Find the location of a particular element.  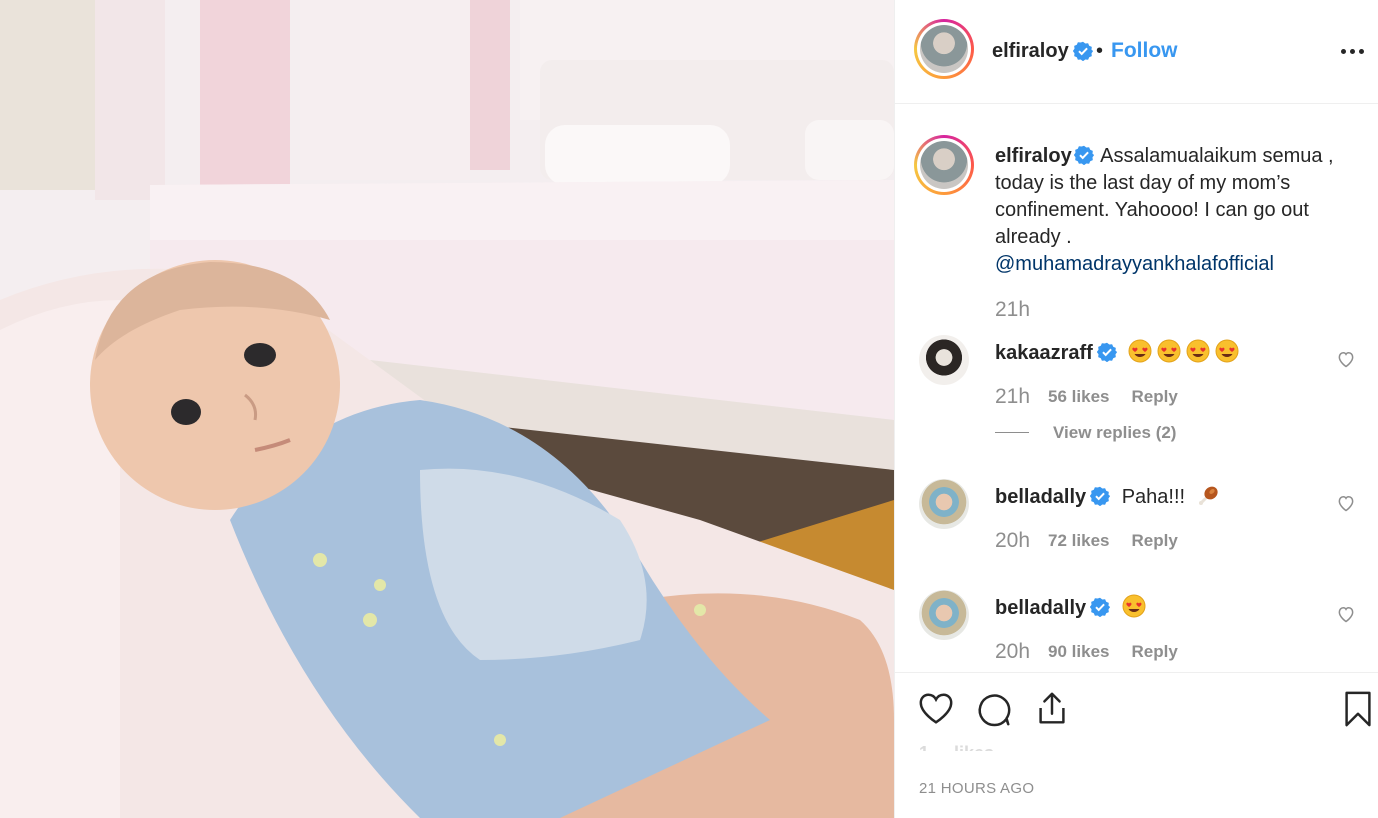

caption-username: elfiraloy is located at coordinates (1033, 156).